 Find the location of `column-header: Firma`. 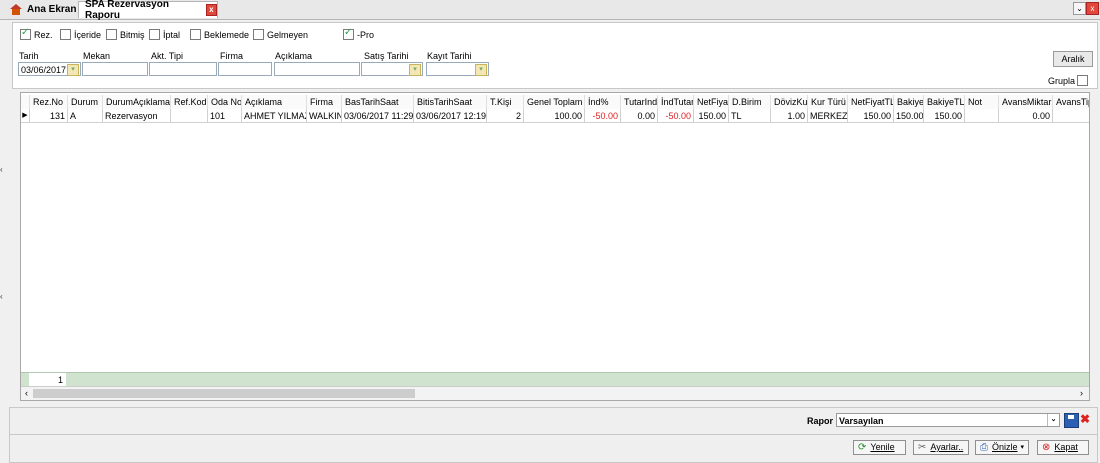

column-header: Firma is located at coordinates (324, 102).